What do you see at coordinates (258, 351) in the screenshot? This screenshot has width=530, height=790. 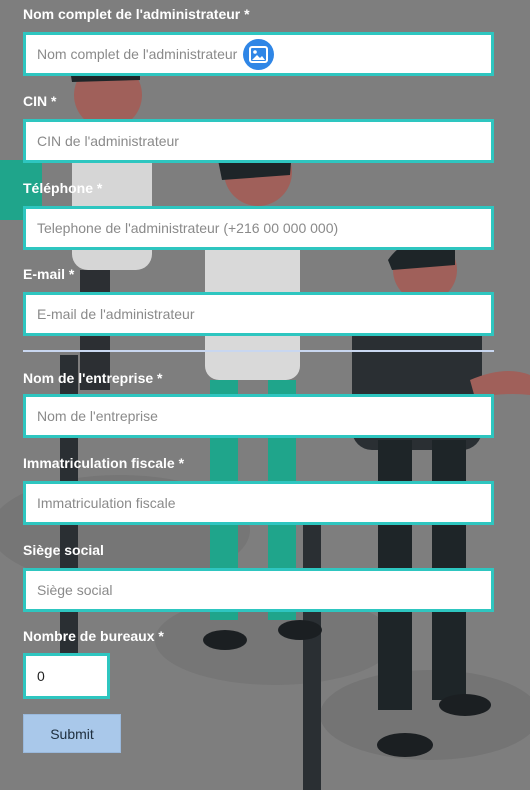 I see `section-divider` at bounding box center [258, 351].